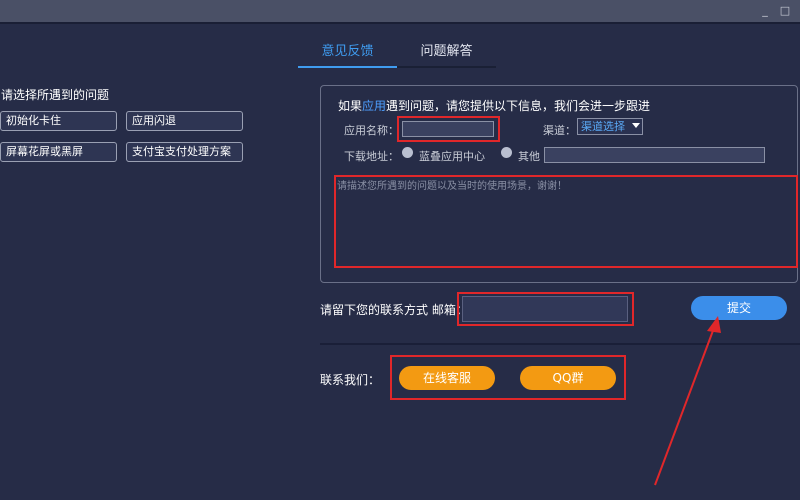 Image resolution: width=800 pixels, height=500 pixels. I want to click on submit-button: 提交, so click(739, 308).